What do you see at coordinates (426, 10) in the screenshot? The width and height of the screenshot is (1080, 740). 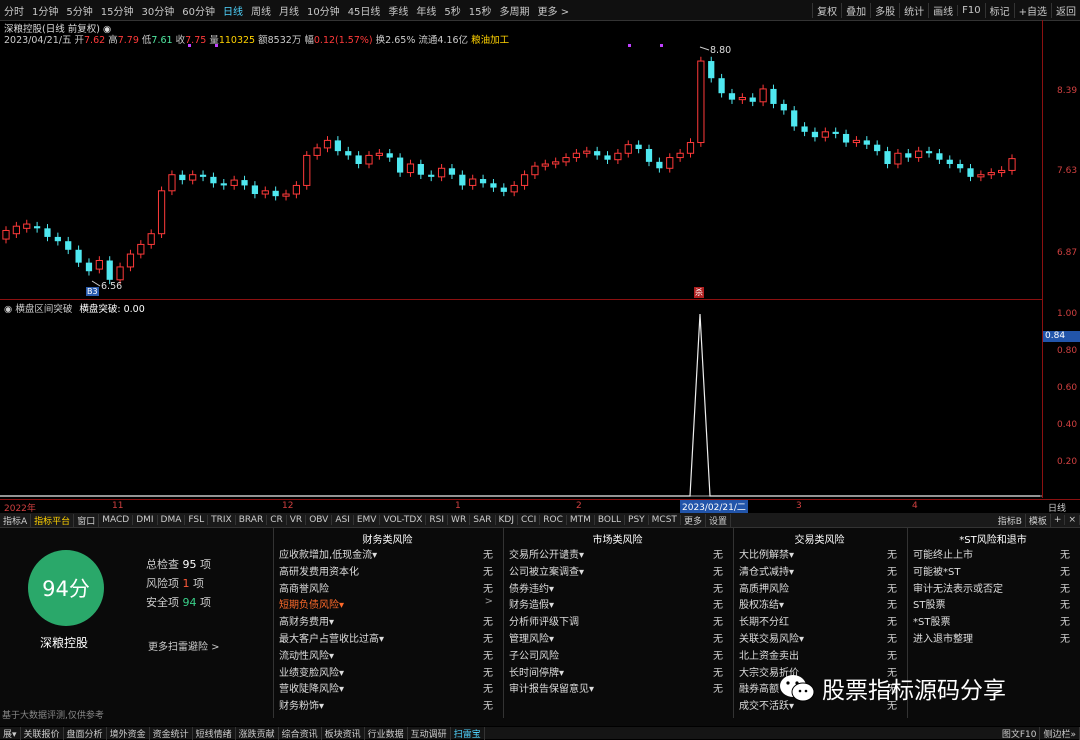 I see `period-tab: 年线` at bounding box center [426, 10].